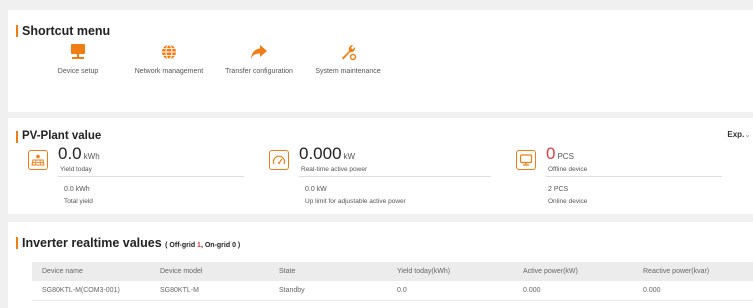 The width and height of the screenshot is (753, 308). I want to click on cell-device-name: SG80KTL-M(COM3-001), so click(91, 291).